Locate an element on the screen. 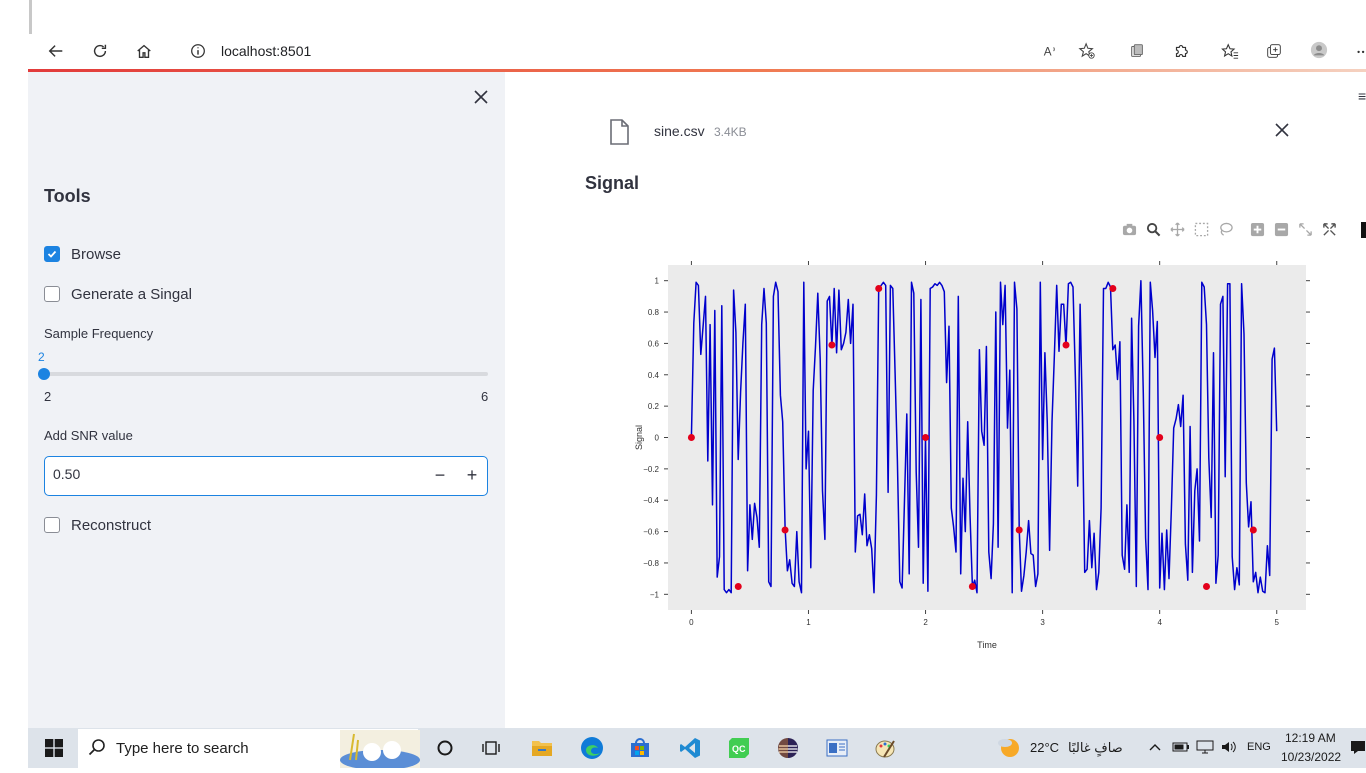 The height and width of the screenshot is (773, 1366). y-tick-label: 0.4 is located at coordinates (654, 375).